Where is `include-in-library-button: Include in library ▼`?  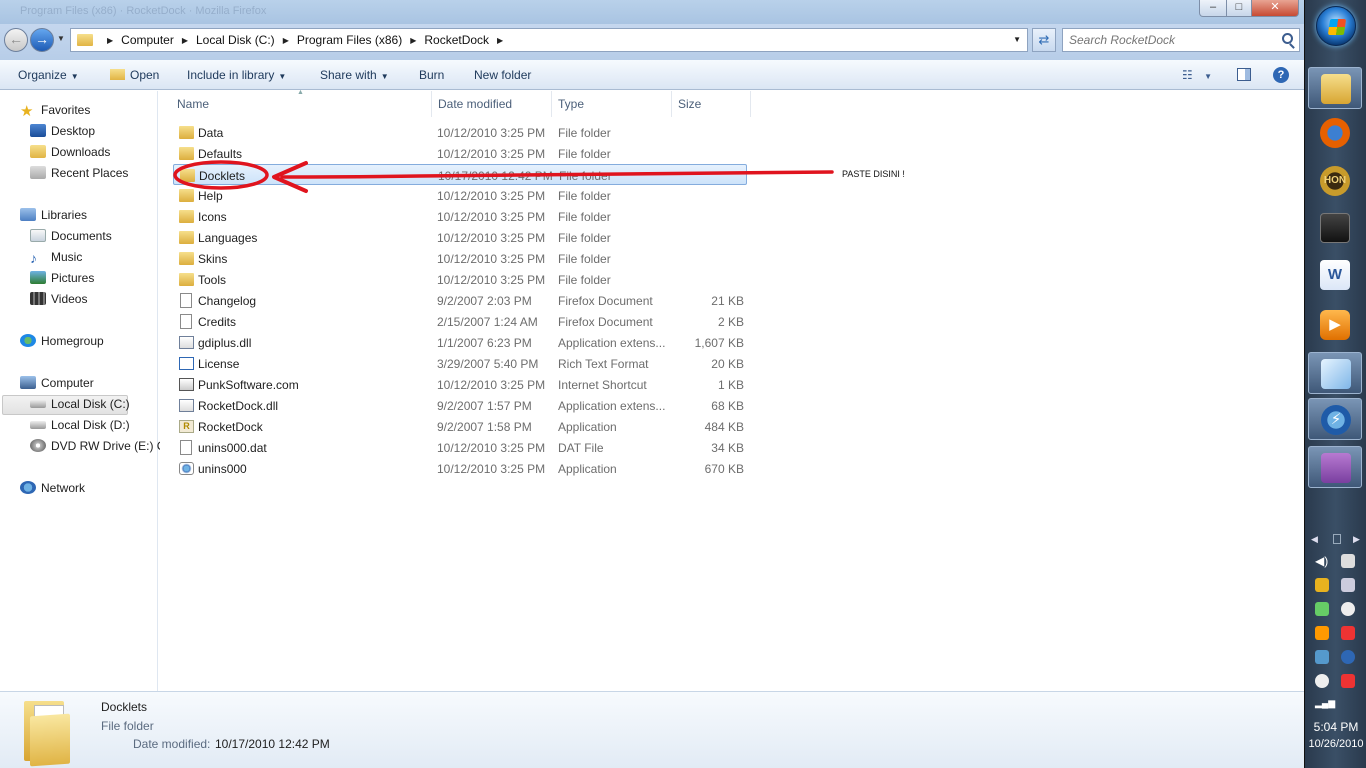 include-in-library-button: Include in library ▼ is located at coordinates (236, 75).